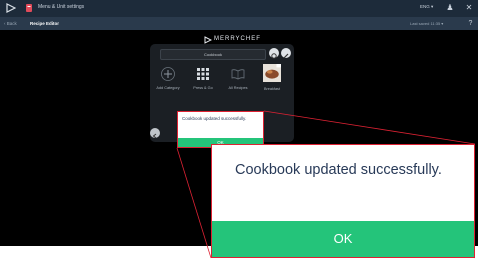  What do you see at coordinates (61, 7) in the screenshot?
I see `window-title: Menu & Unit settings` at bounding box center [61, 7].